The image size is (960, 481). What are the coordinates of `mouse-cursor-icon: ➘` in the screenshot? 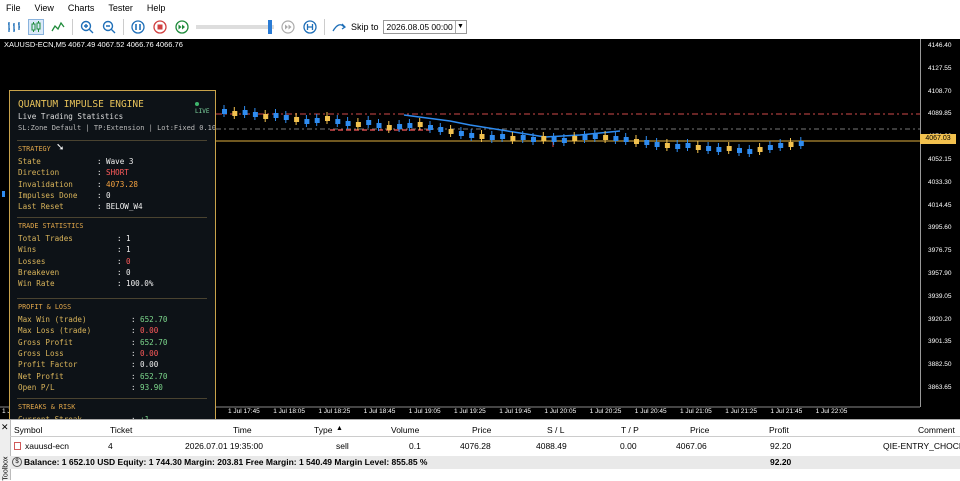 It's located at (60, 147).